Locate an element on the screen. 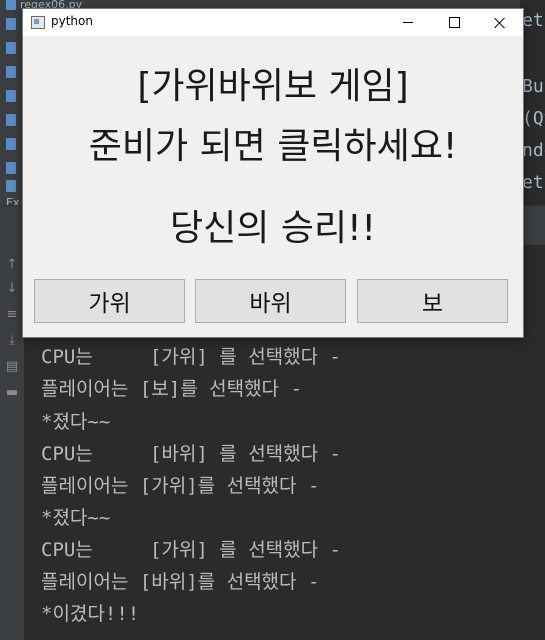  window-title: python is located at coordinates (72, 21).